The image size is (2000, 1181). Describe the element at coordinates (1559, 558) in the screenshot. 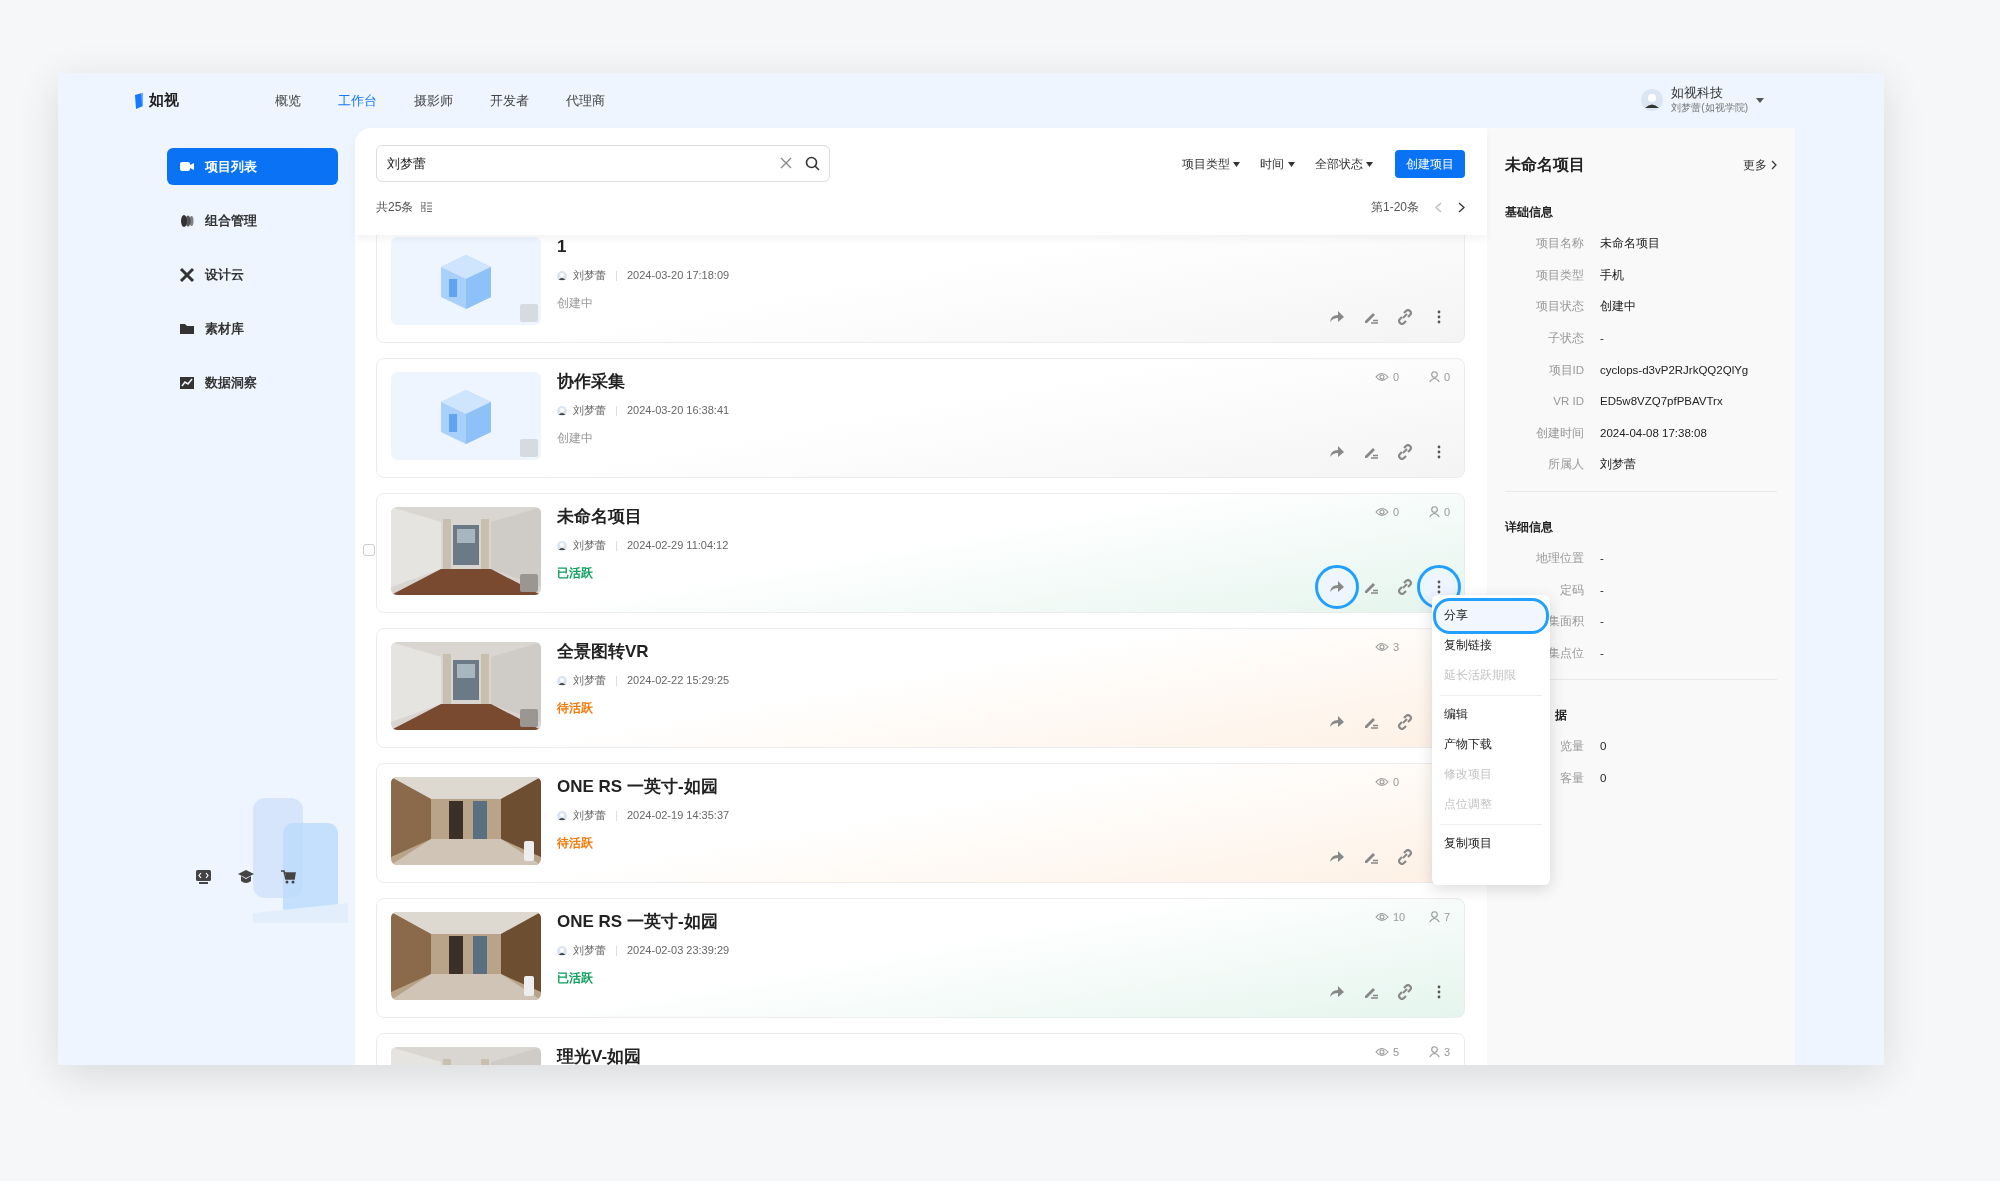

I see `field-label: 地理位置` at that location.